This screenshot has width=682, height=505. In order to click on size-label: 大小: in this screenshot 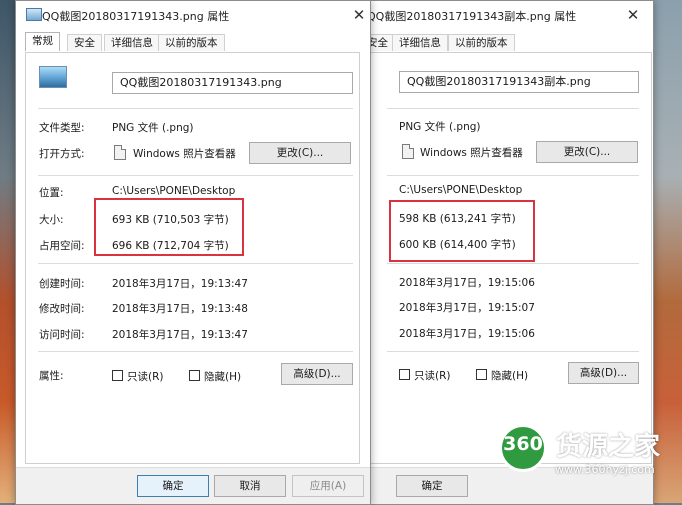, I will do `click(51, 220)`.